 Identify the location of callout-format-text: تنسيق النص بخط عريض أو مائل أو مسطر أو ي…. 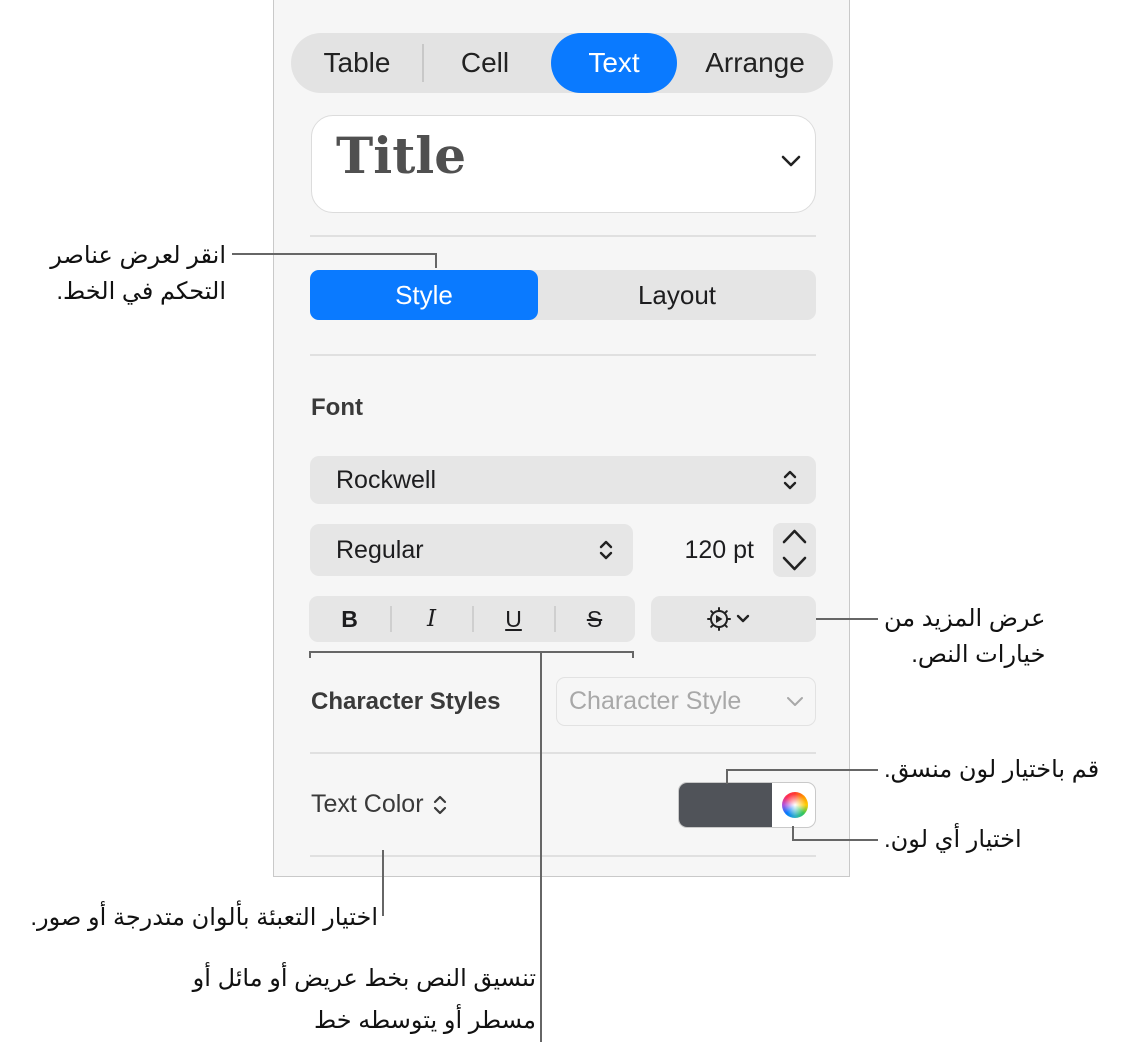
(348, 1000).